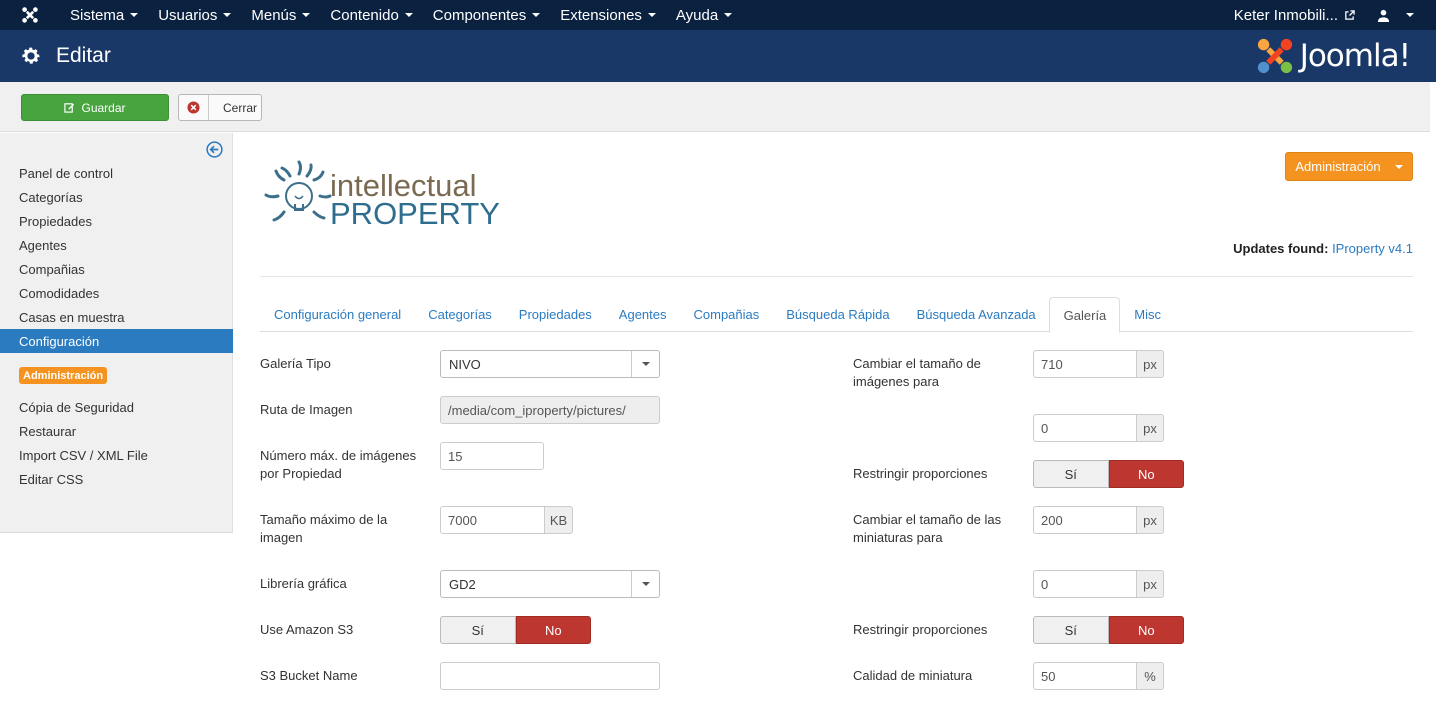 This screenshot has height=704, width=1436. I want to click on max-size-label: Tamaño máximo de la imagen, so click(324, 528).